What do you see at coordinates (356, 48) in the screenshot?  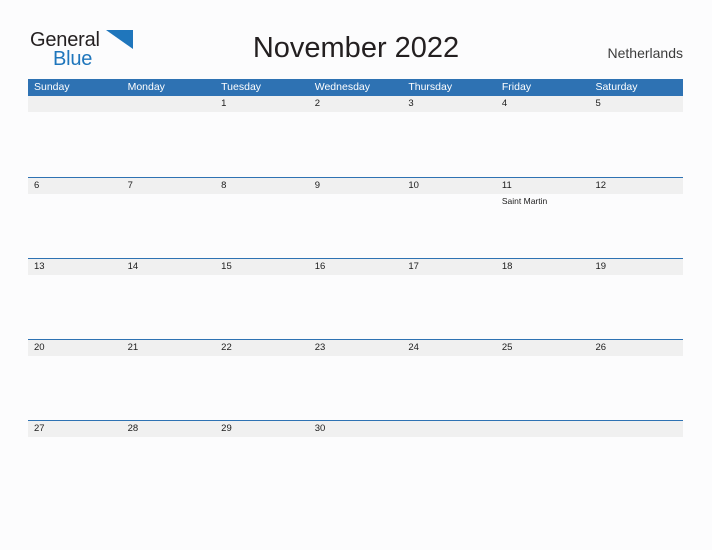 I see `page-title: November 2022` at bounding box center [356, 48].